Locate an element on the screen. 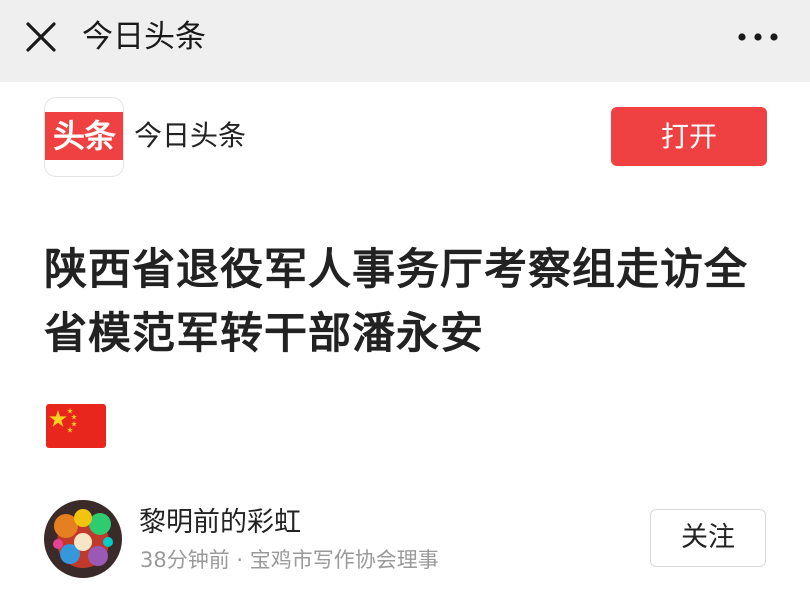  more-dots-icon is located at coordinates (758, 37).